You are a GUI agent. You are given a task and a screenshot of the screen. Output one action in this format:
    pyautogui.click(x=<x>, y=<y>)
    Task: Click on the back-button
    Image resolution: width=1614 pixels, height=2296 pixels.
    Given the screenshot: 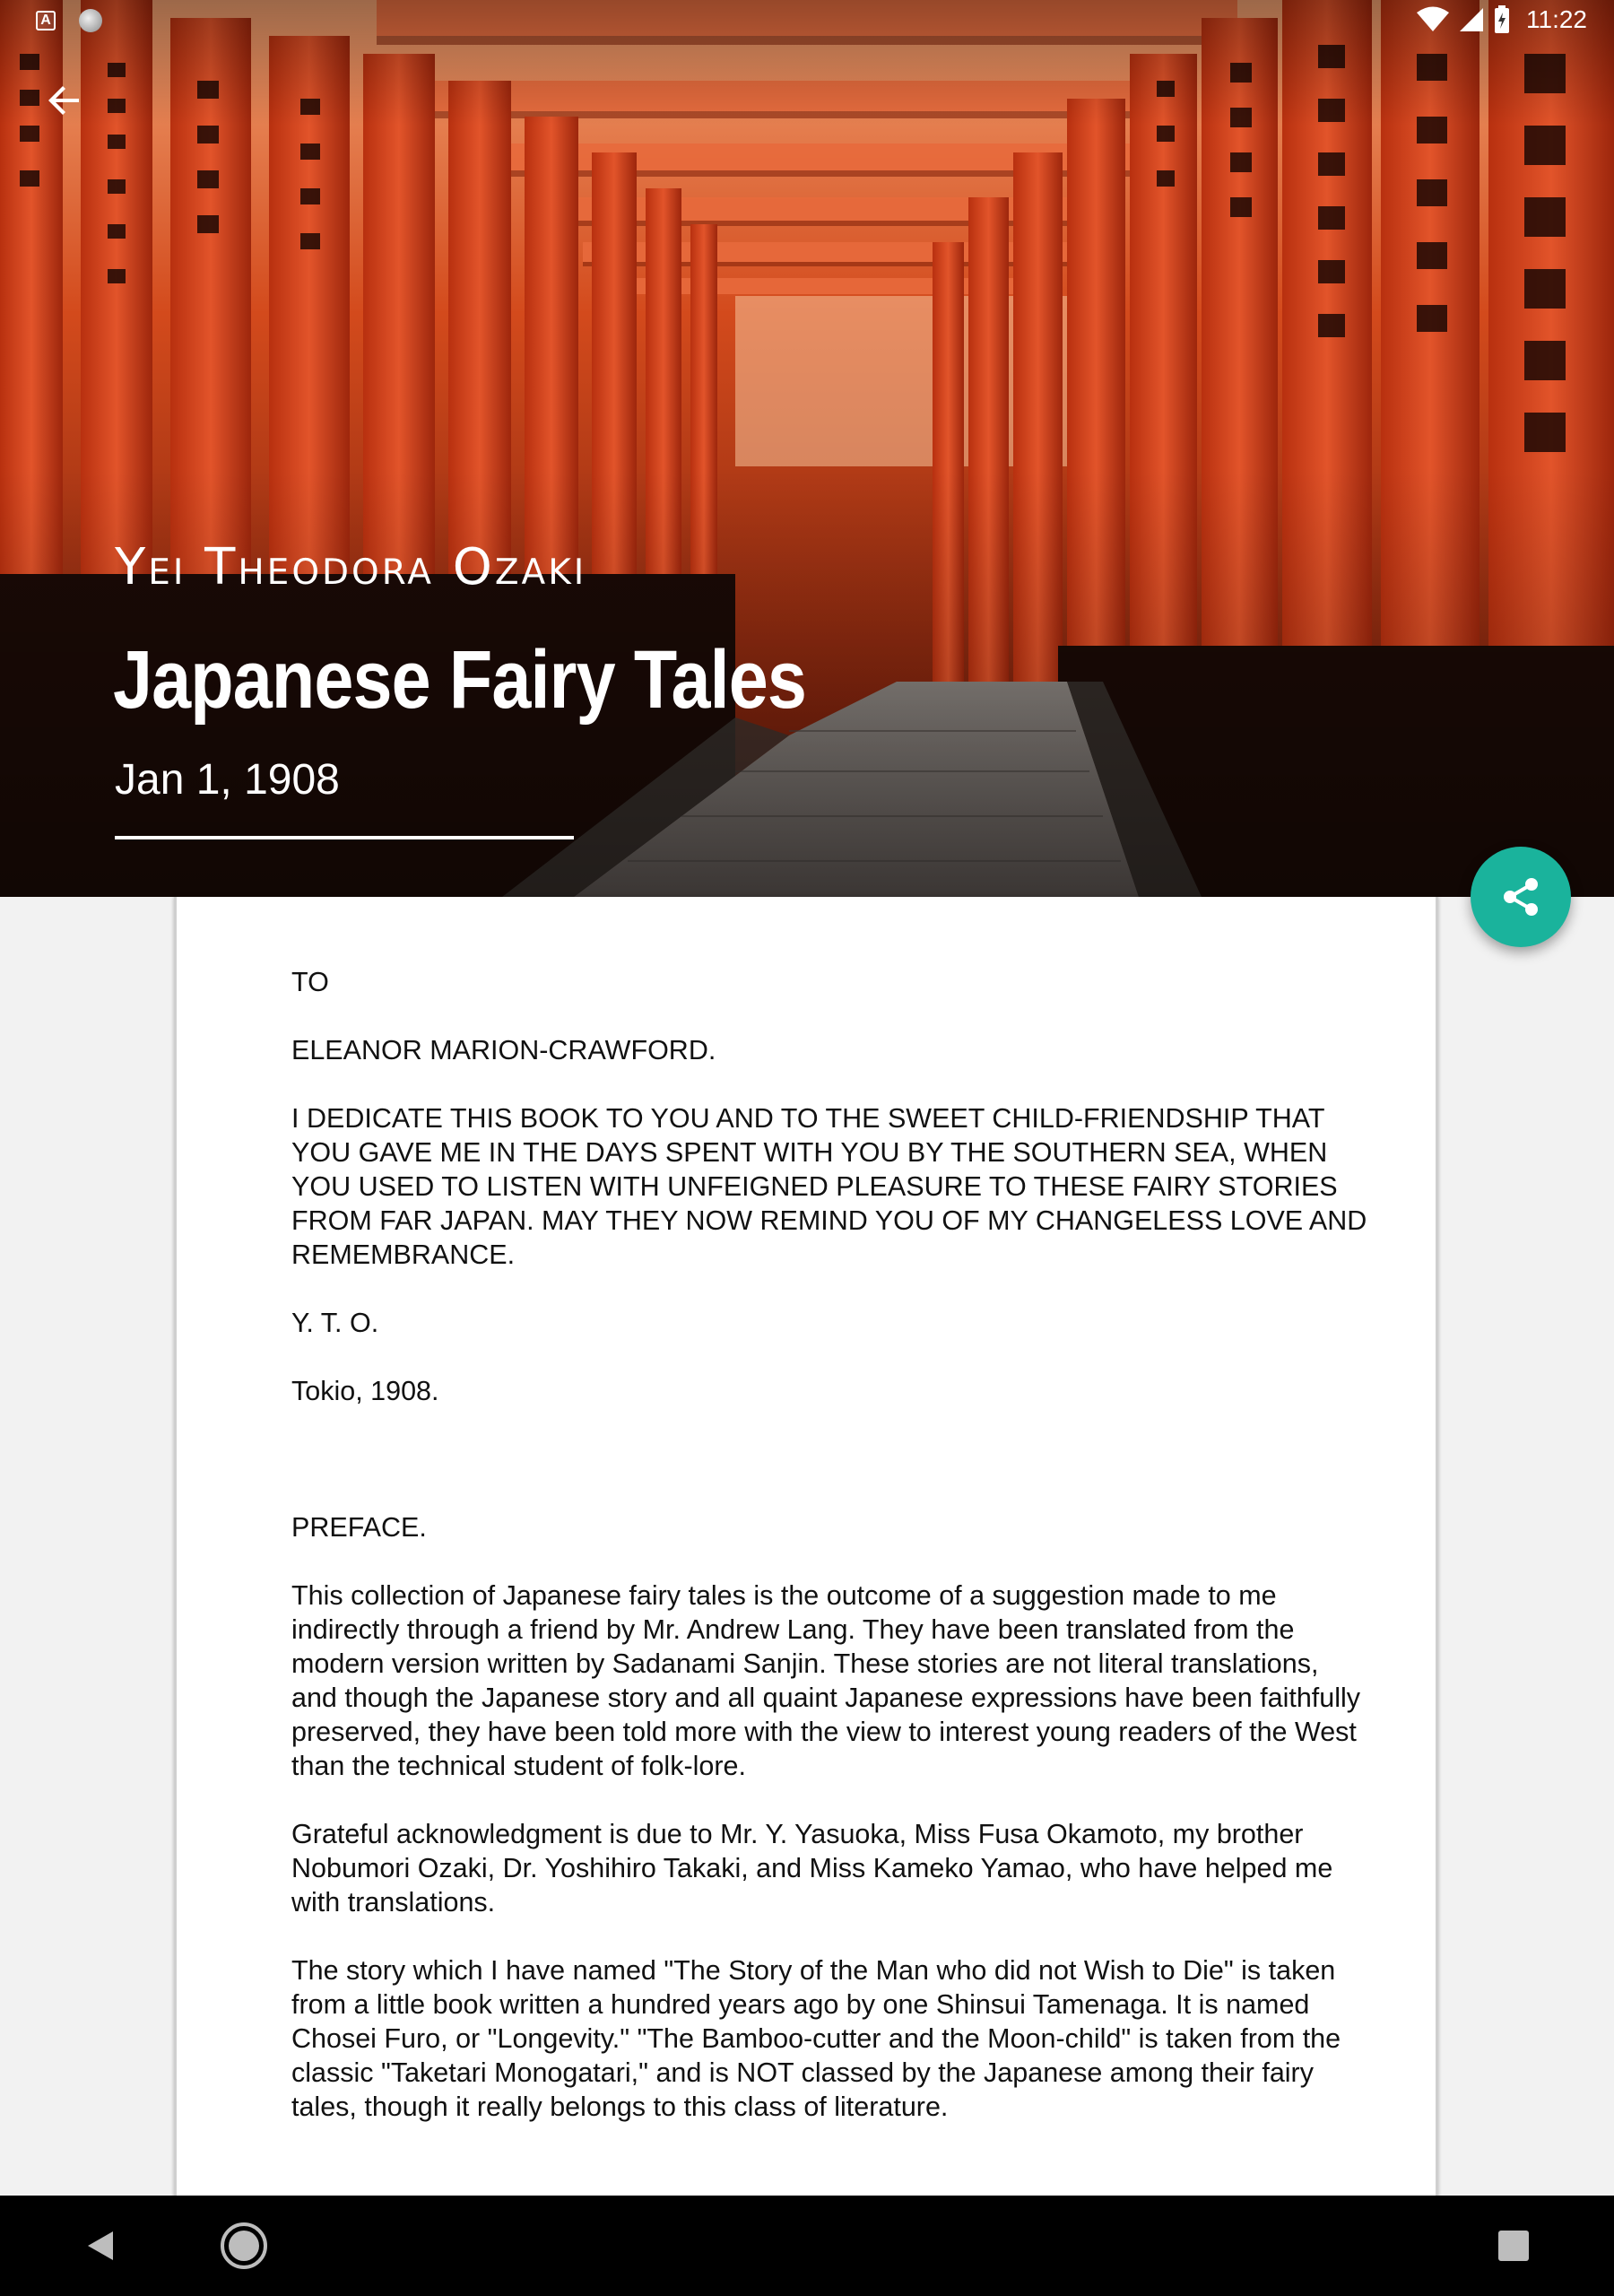 What is the action you would take?
    pyautogui.click(x=64, y=100)
    